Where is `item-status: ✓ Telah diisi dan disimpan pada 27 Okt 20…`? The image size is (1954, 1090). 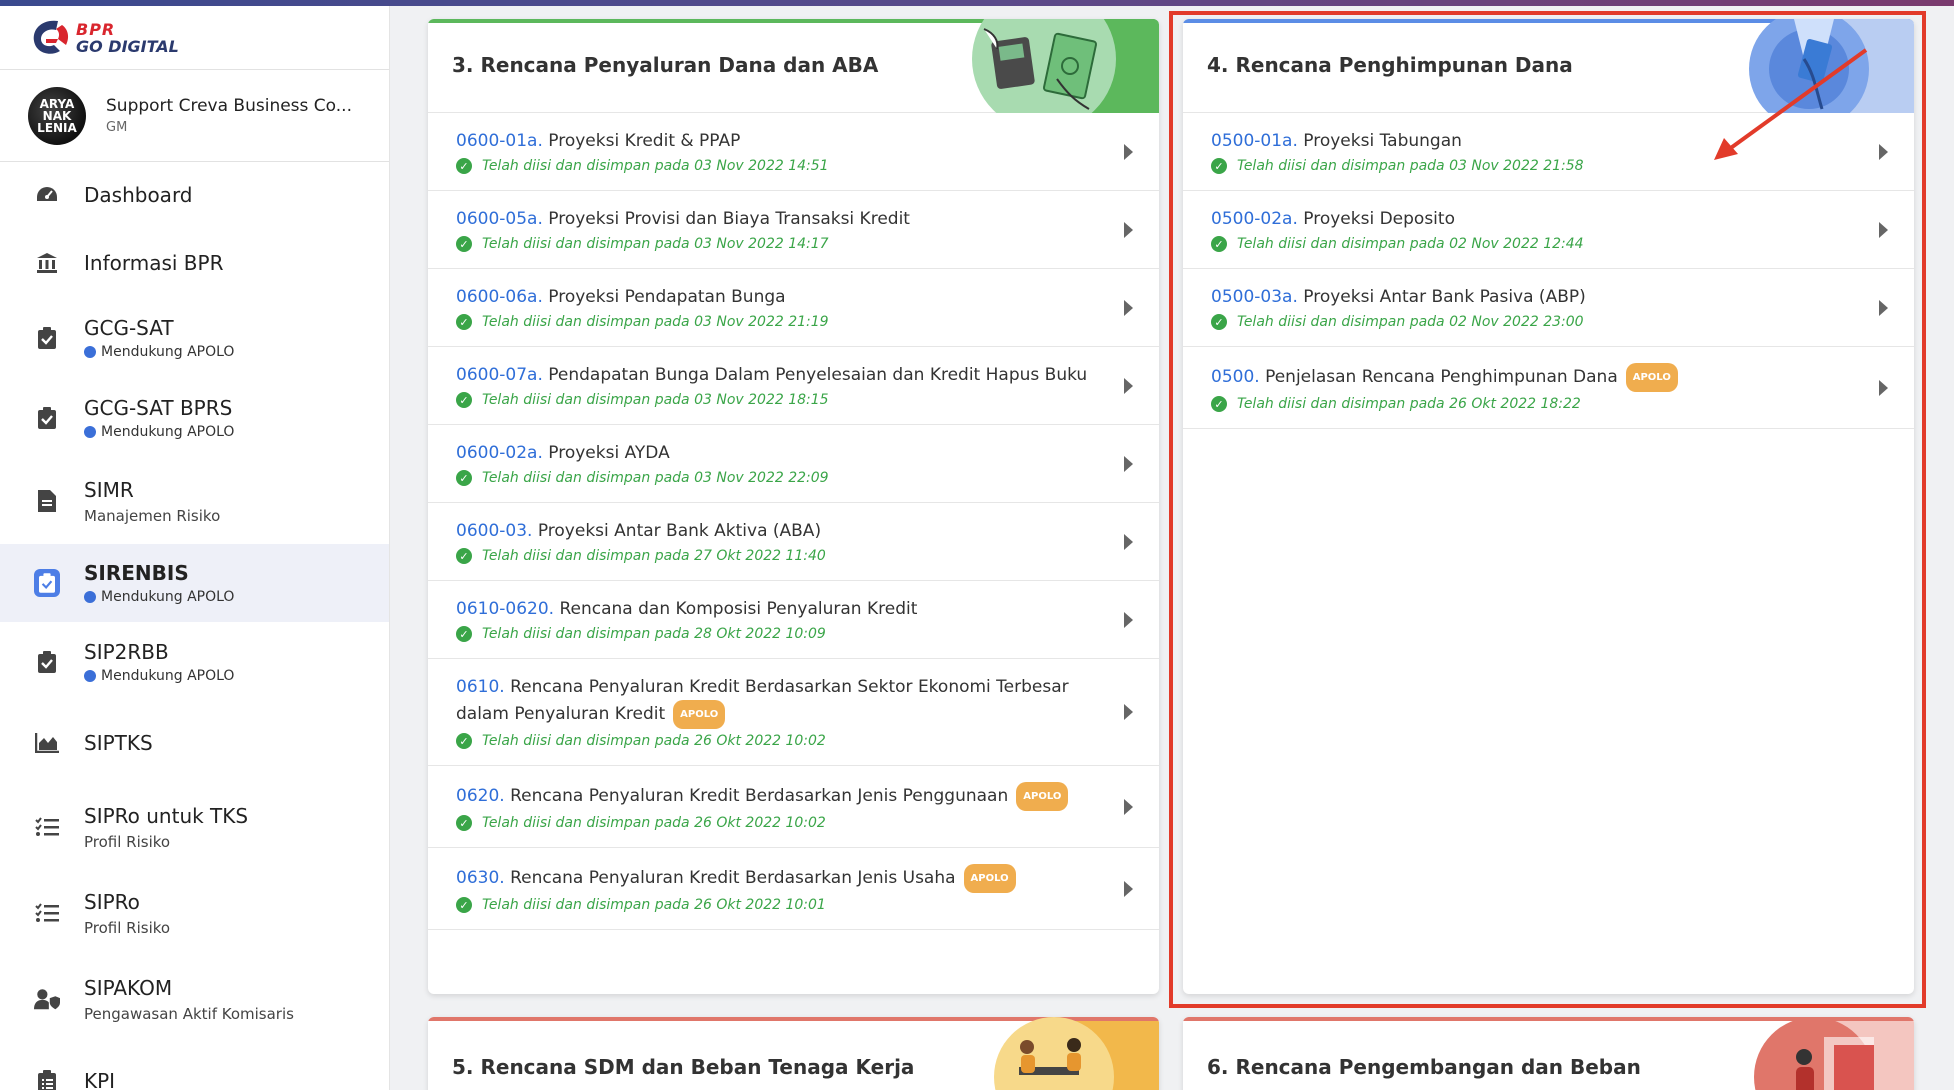 item-status: ✓ Telah diisi dan disimpan pada 27 Okt 20… is located at coordinates (777, 556).